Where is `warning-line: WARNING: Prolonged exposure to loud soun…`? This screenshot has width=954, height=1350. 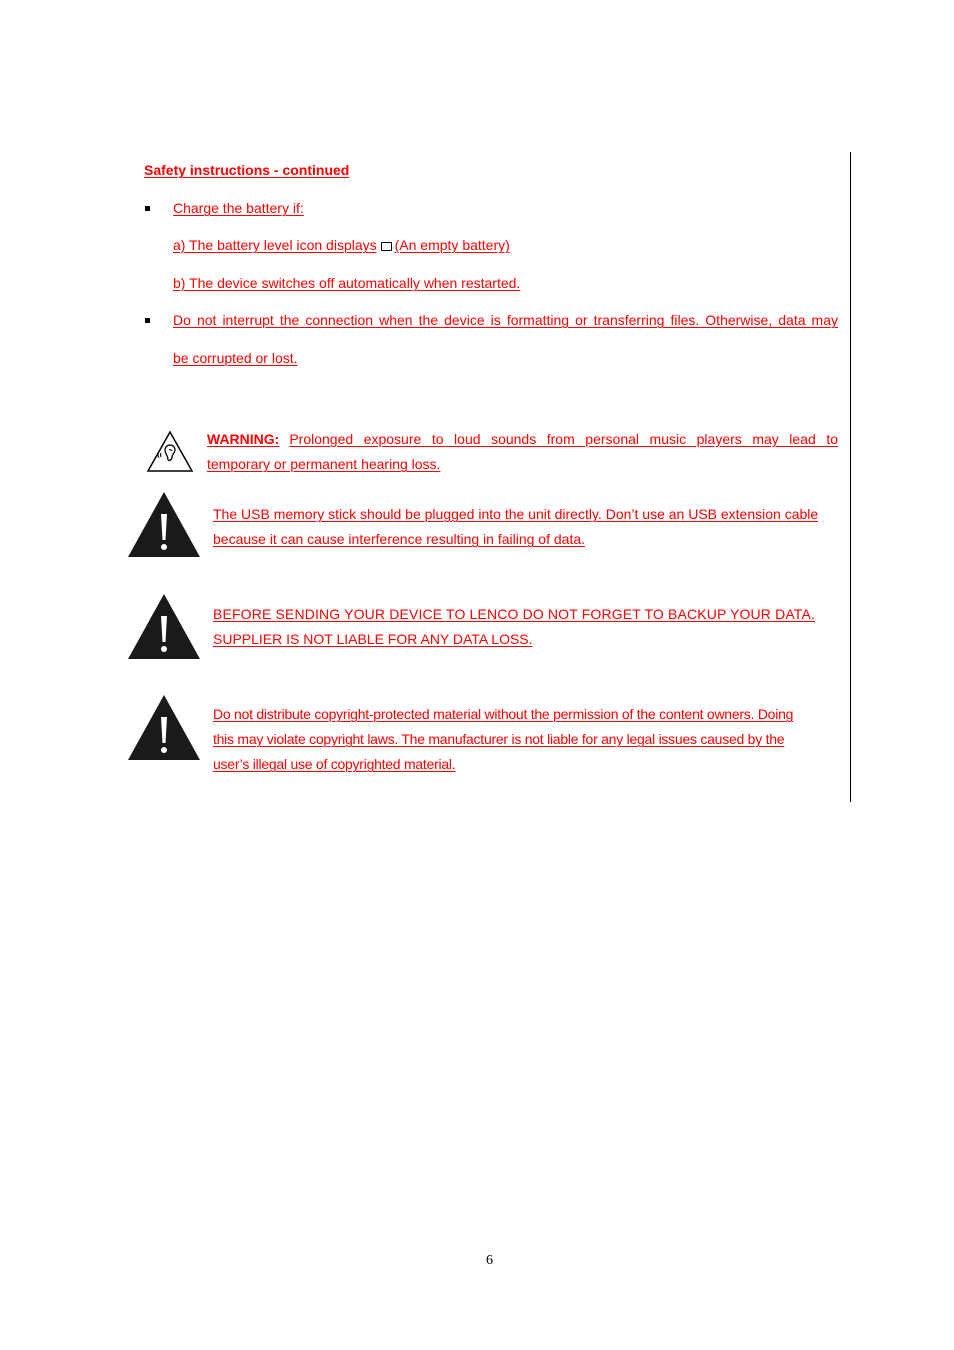
warning-line: WARNING: Prolonged exposure to loud soun… is located at coordinates (522, 439).